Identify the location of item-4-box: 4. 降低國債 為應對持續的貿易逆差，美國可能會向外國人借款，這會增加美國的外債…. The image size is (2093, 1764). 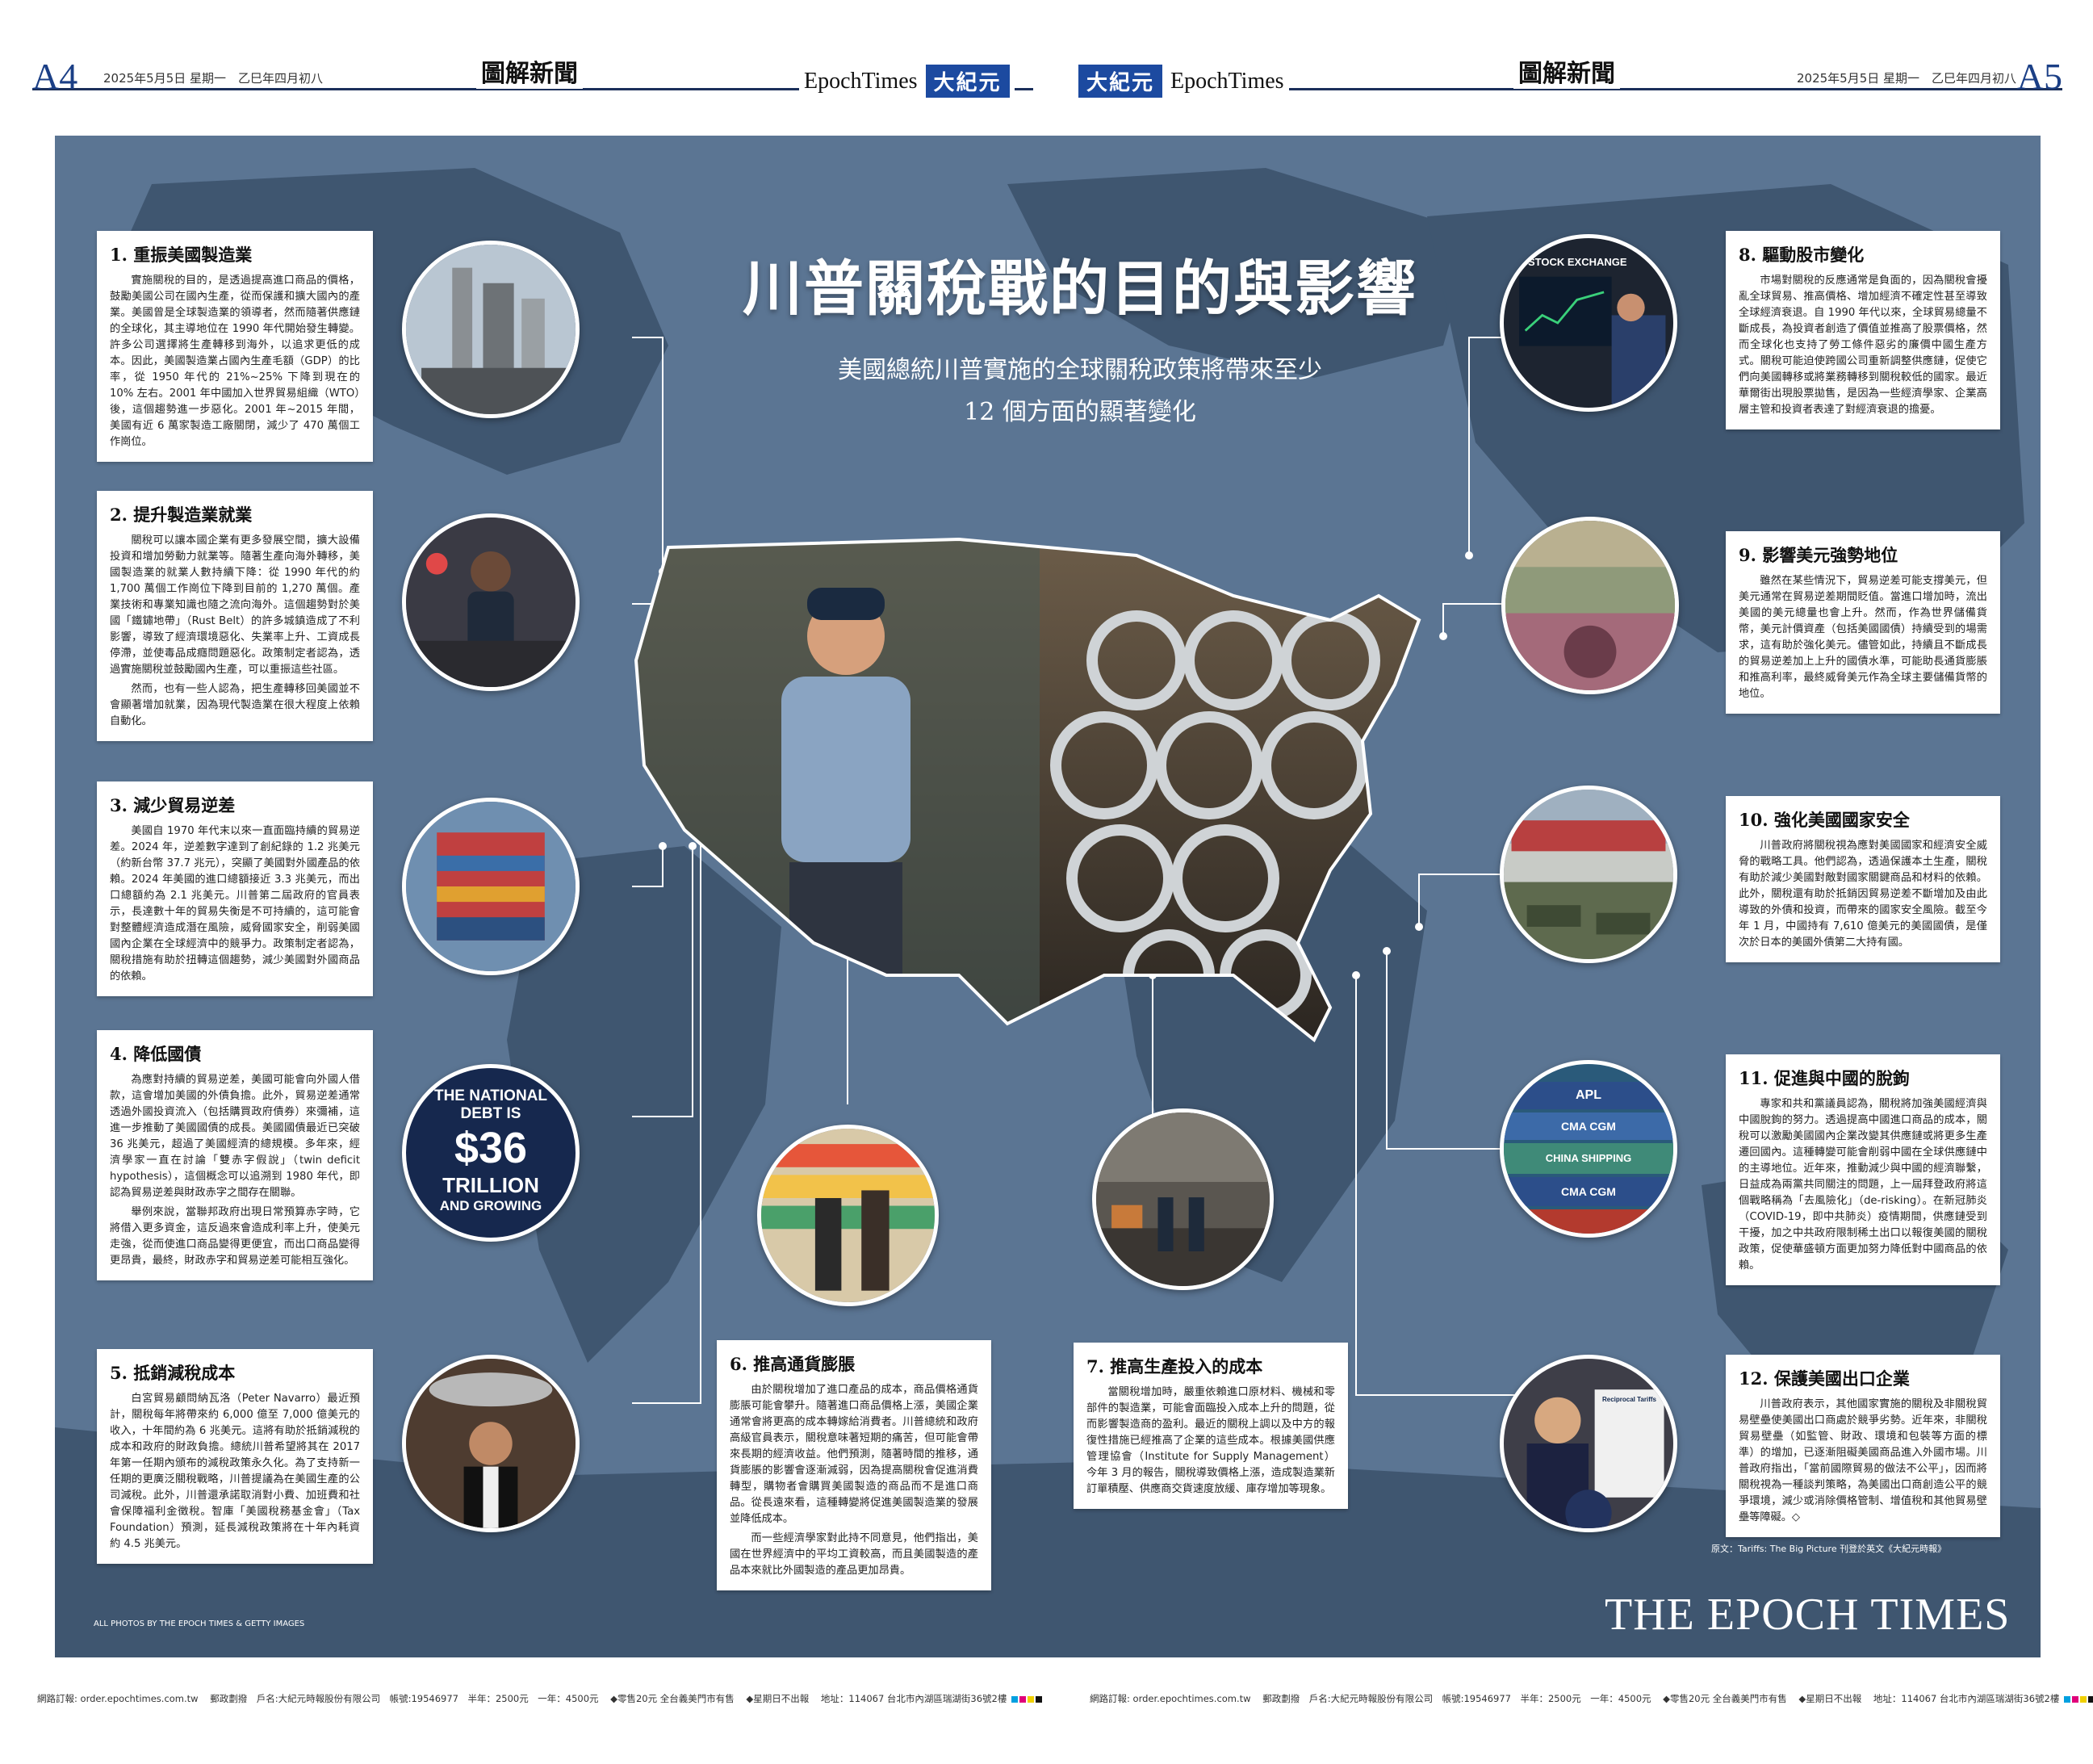
(235, 1155).